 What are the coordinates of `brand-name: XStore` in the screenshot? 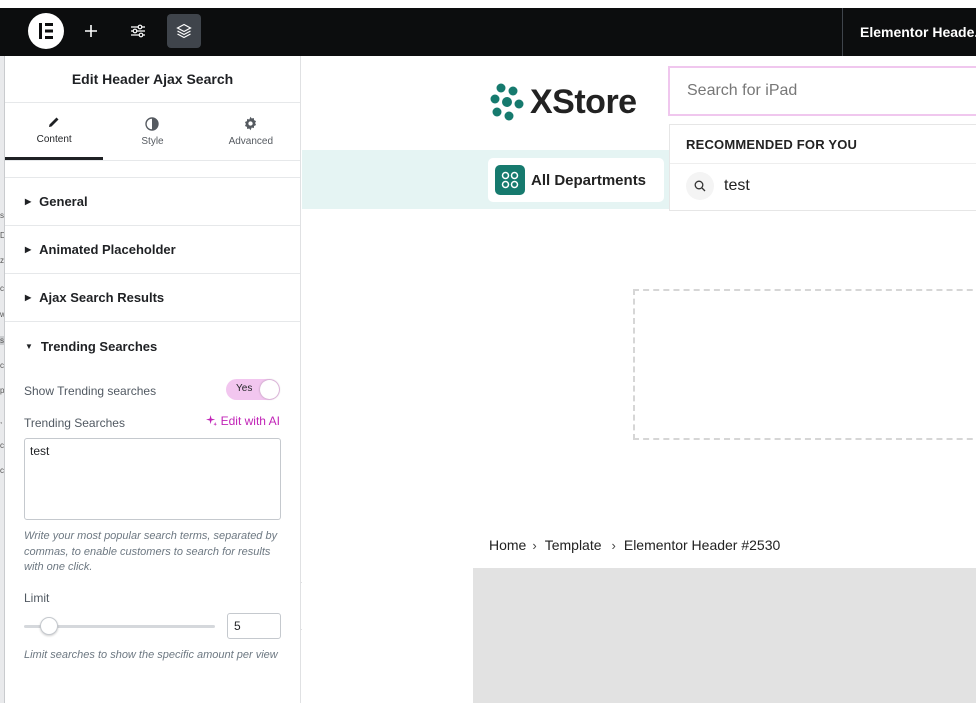 It's located at (583, 101).